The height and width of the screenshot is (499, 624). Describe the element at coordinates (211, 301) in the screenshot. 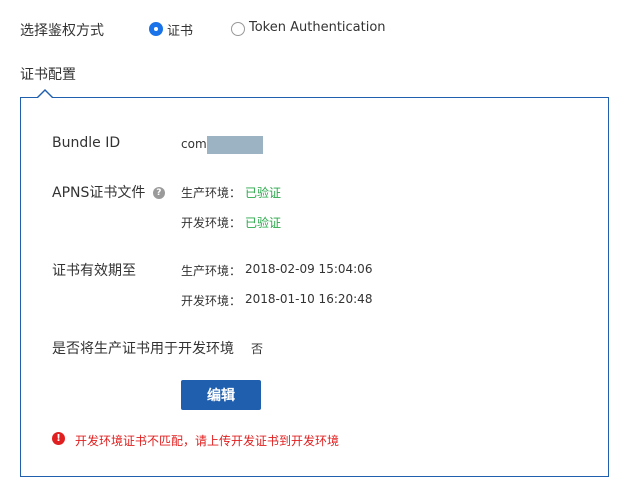

I see `validity-dev-label: 开发环境：` at that location.